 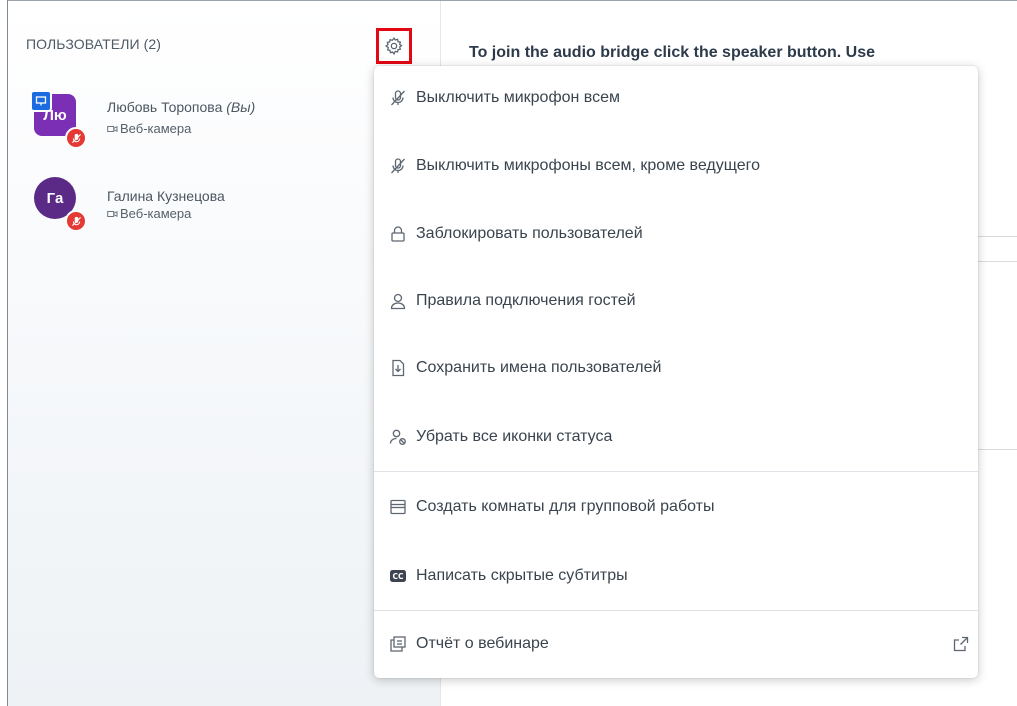 What do you see at coordinates (539, 367) in the screenshot?
I see `menu-item-label: Сохранить имена пользователей` at bounding box center [539, 367].